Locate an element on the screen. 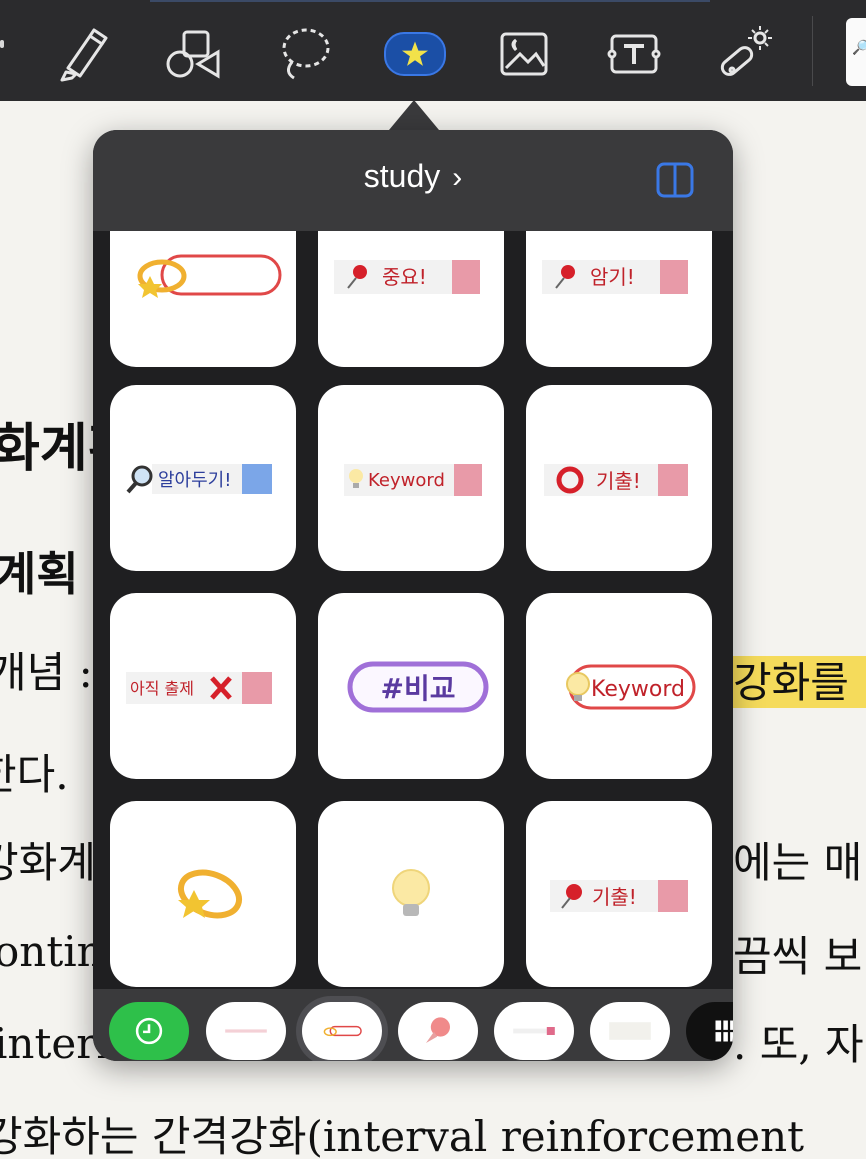 The image size is (866, 1159). note-tab-thumbnail is located at coordinates (630, 1031).